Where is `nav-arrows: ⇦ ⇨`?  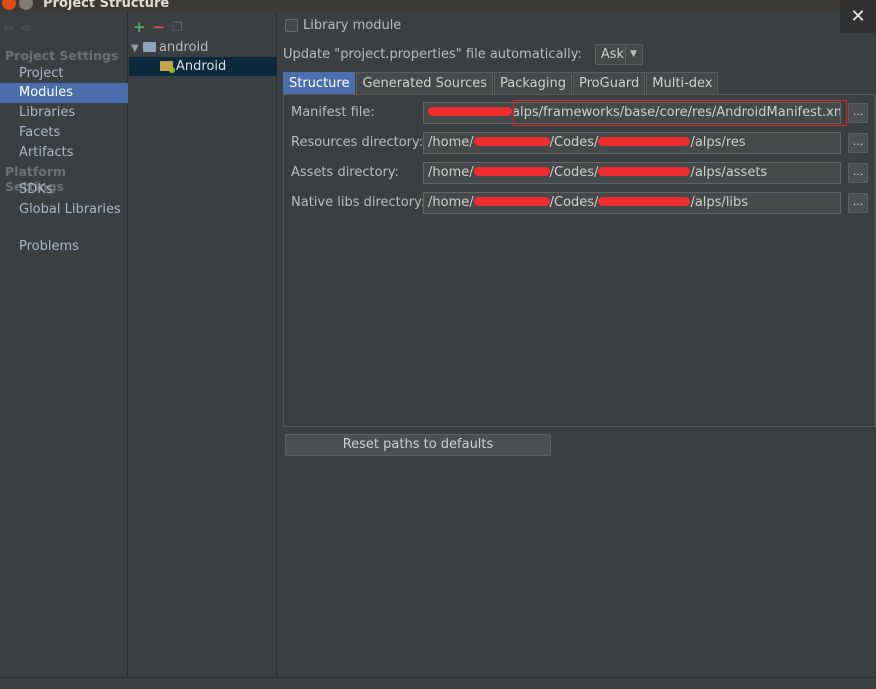
nav-arrows: ⇦ ⇨ is located at coordinates (17, 28).